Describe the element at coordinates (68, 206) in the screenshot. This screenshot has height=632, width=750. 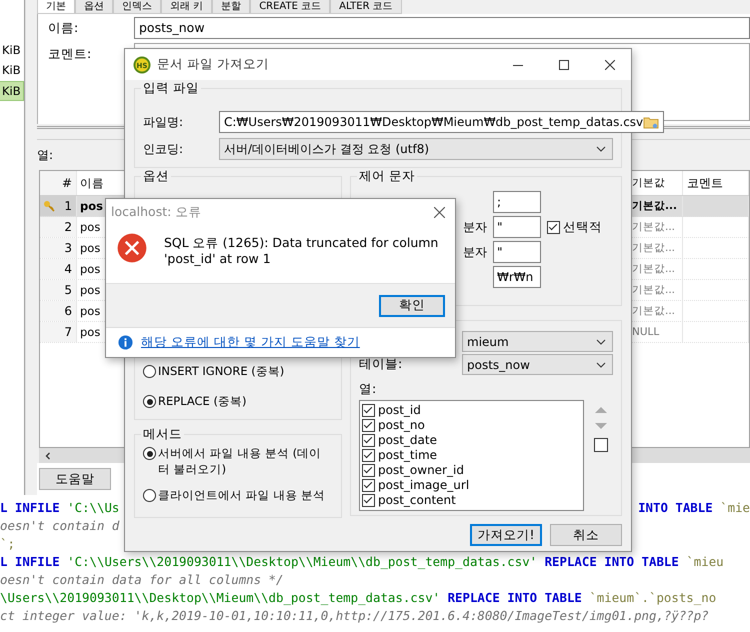
I see `row-number: 1` at that location.